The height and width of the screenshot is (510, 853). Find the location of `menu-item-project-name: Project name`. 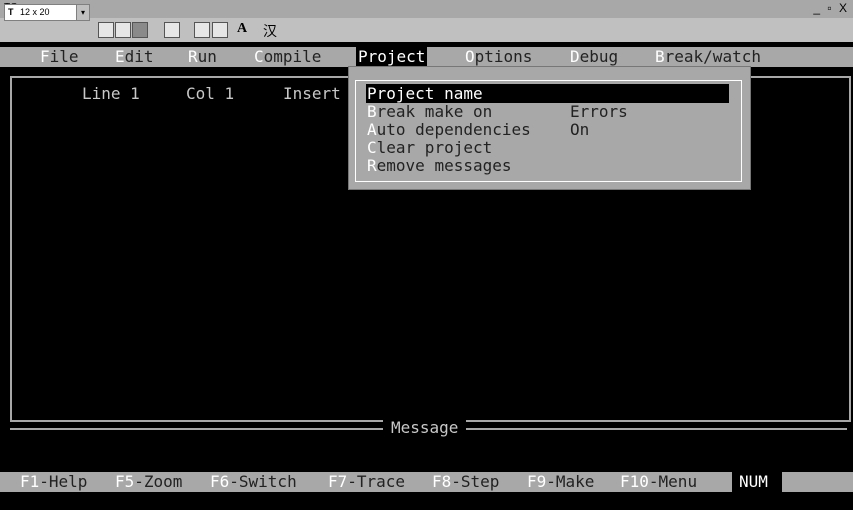

menu-item-project-name: Project name is located at coordinates (425, 93).